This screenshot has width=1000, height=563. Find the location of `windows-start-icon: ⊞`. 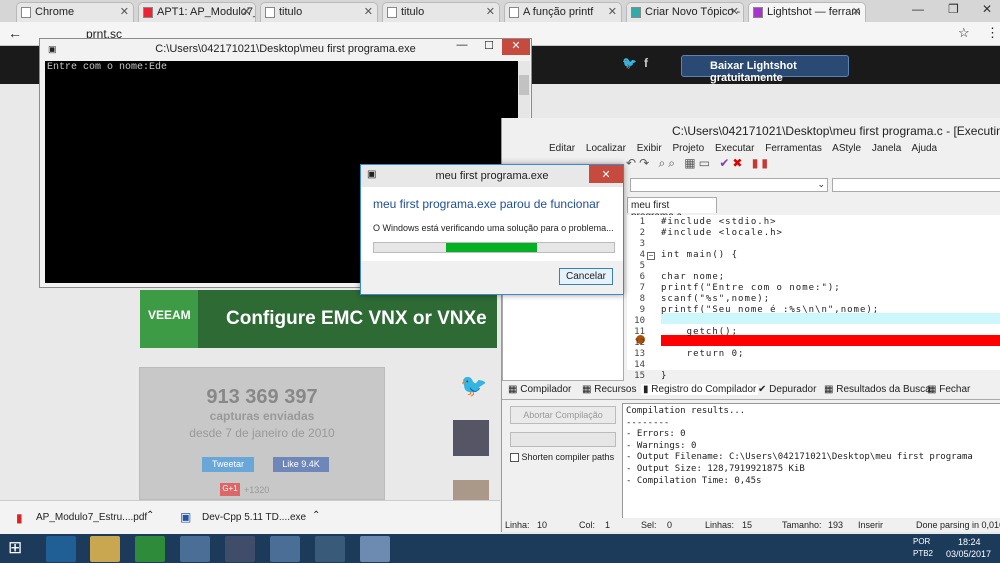

windows-start-icon: ⊞ is located at coordinates (15, 548).